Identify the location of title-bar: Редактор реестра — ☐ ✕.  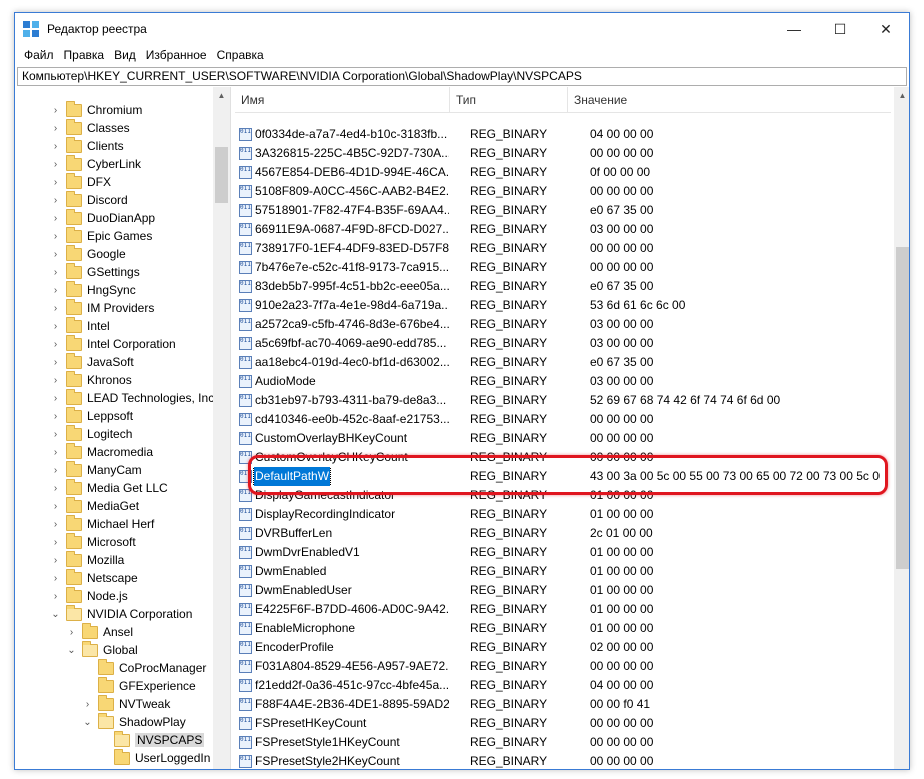
(462, 29).